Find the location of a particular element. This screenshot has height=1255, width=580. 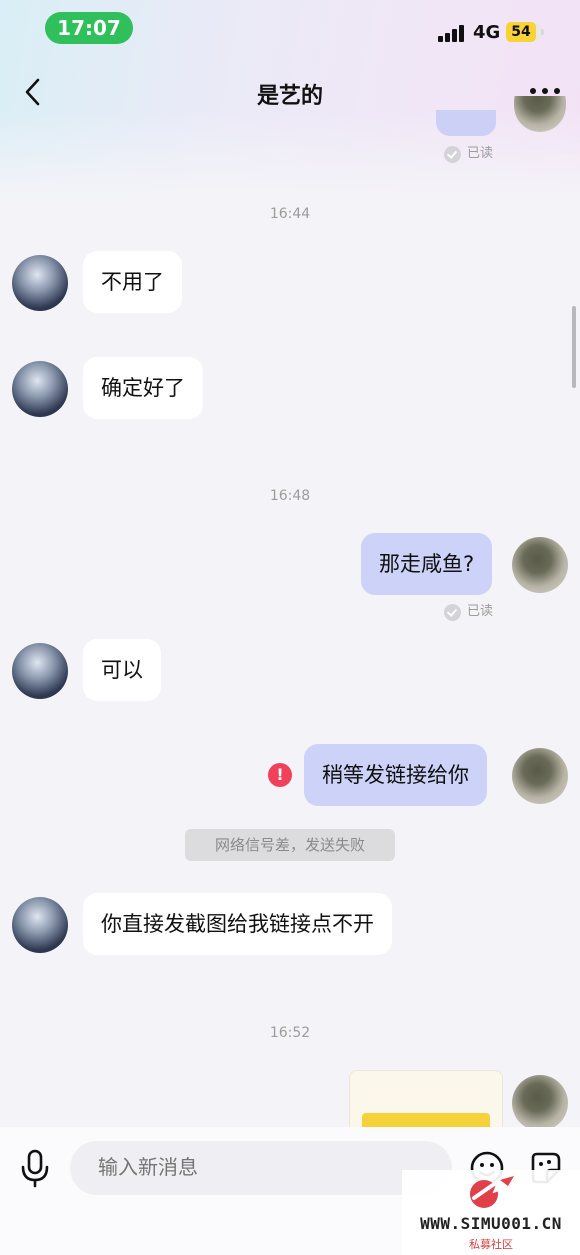

network-type: 4G is located at coordinates (487, 32).